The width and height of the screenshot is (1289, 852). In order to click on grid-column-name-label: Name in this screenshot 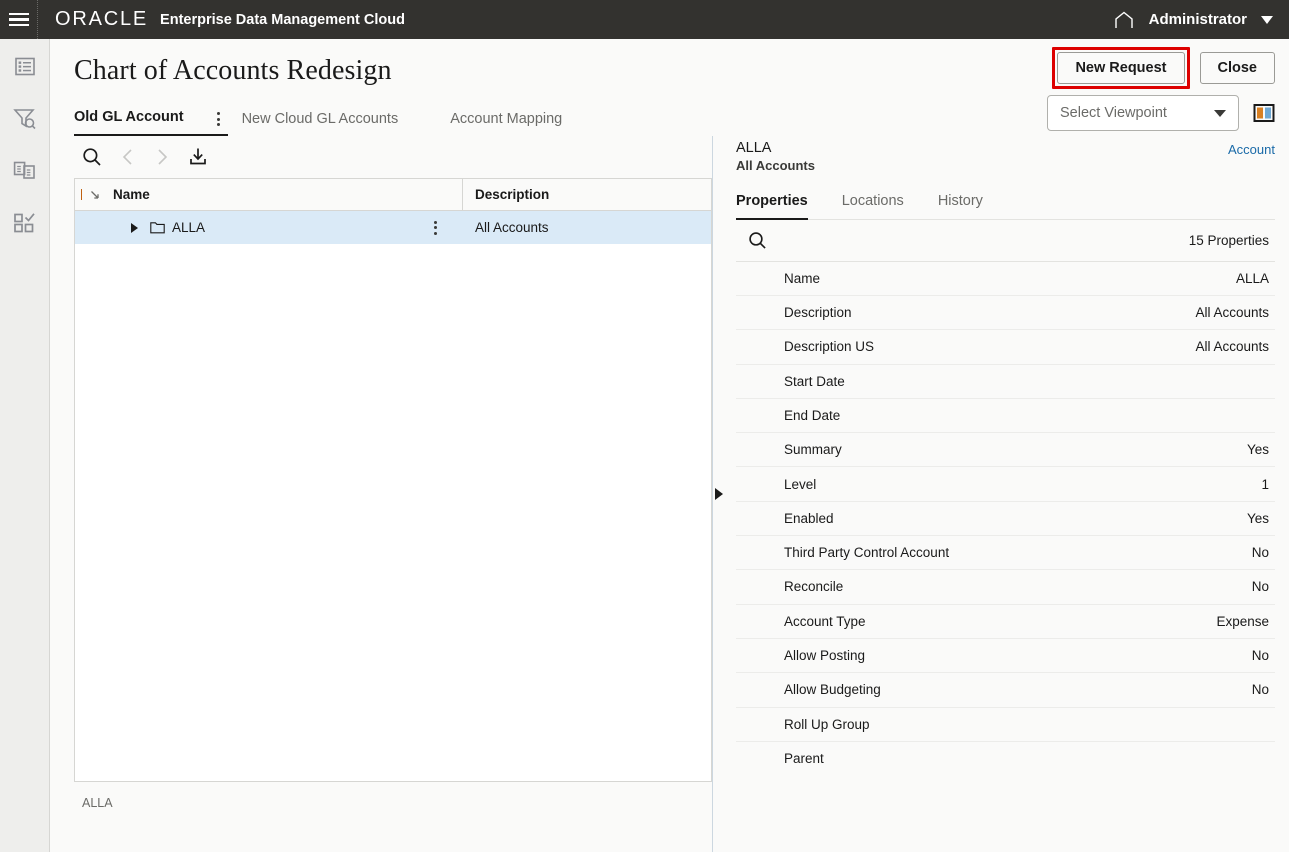, I will do `click(131, 194)`.